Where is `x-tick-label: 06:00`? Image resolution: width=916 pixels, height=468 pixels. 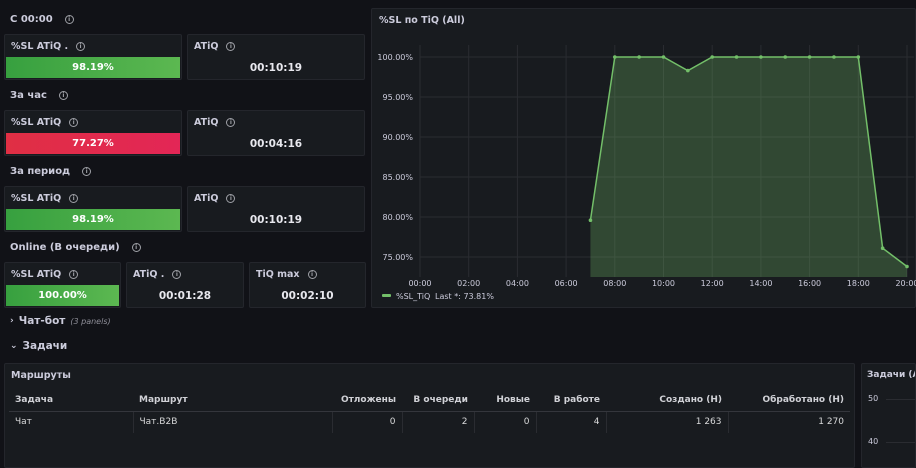 x-tick-label: 06:00 is located at coordinates (566, 283).